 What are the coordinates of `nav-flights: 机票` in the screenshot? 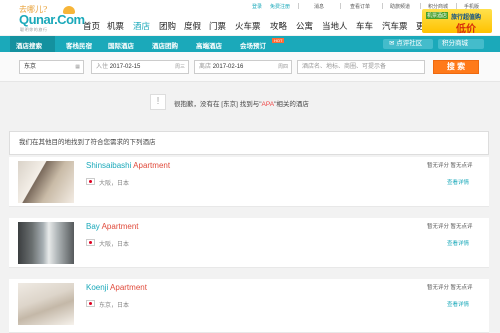 It's located at (115, 26).